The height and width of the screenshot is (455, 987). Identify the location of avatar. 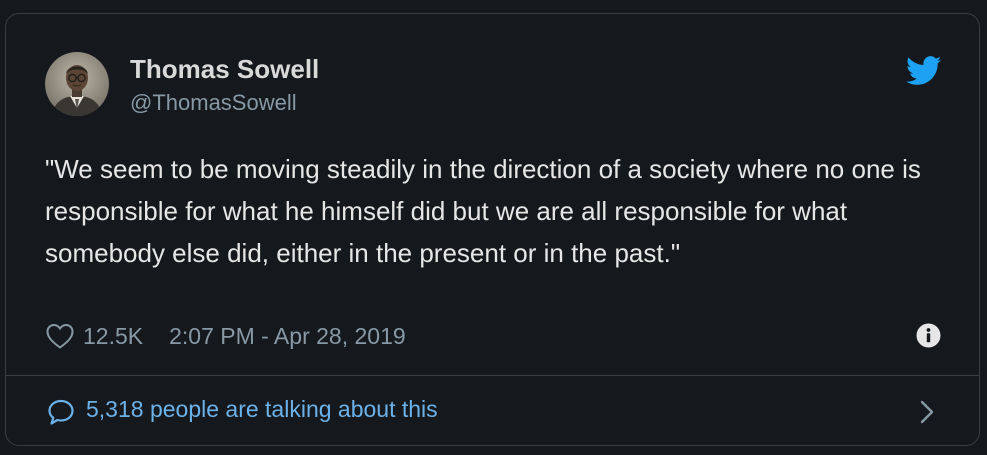
(77, 84).